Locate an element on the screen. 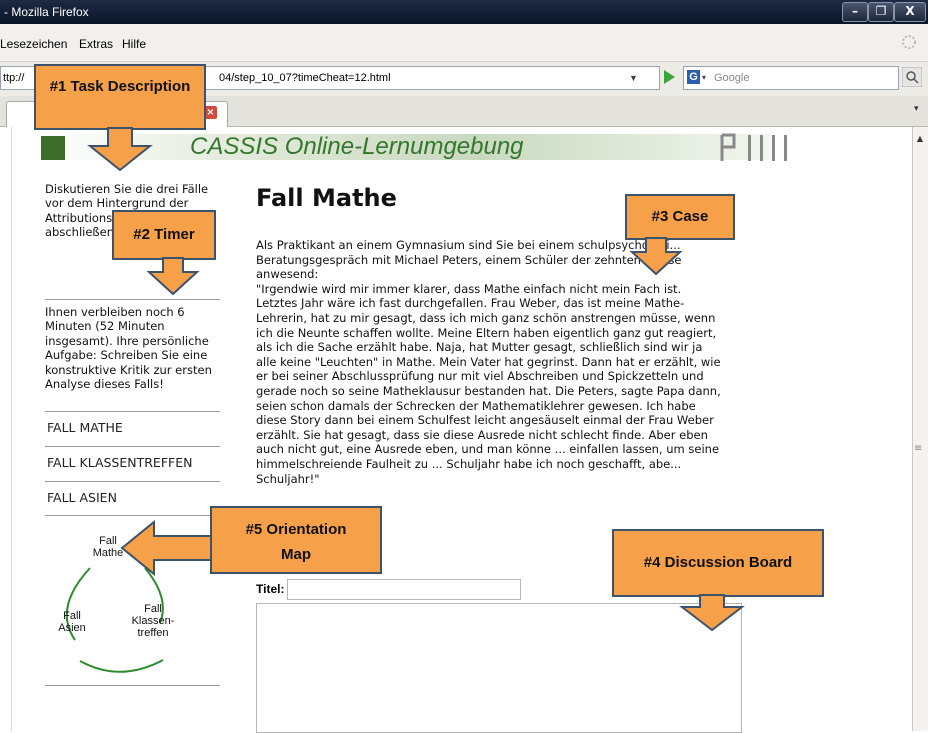  search-icon is located at coordinates (912, 77).